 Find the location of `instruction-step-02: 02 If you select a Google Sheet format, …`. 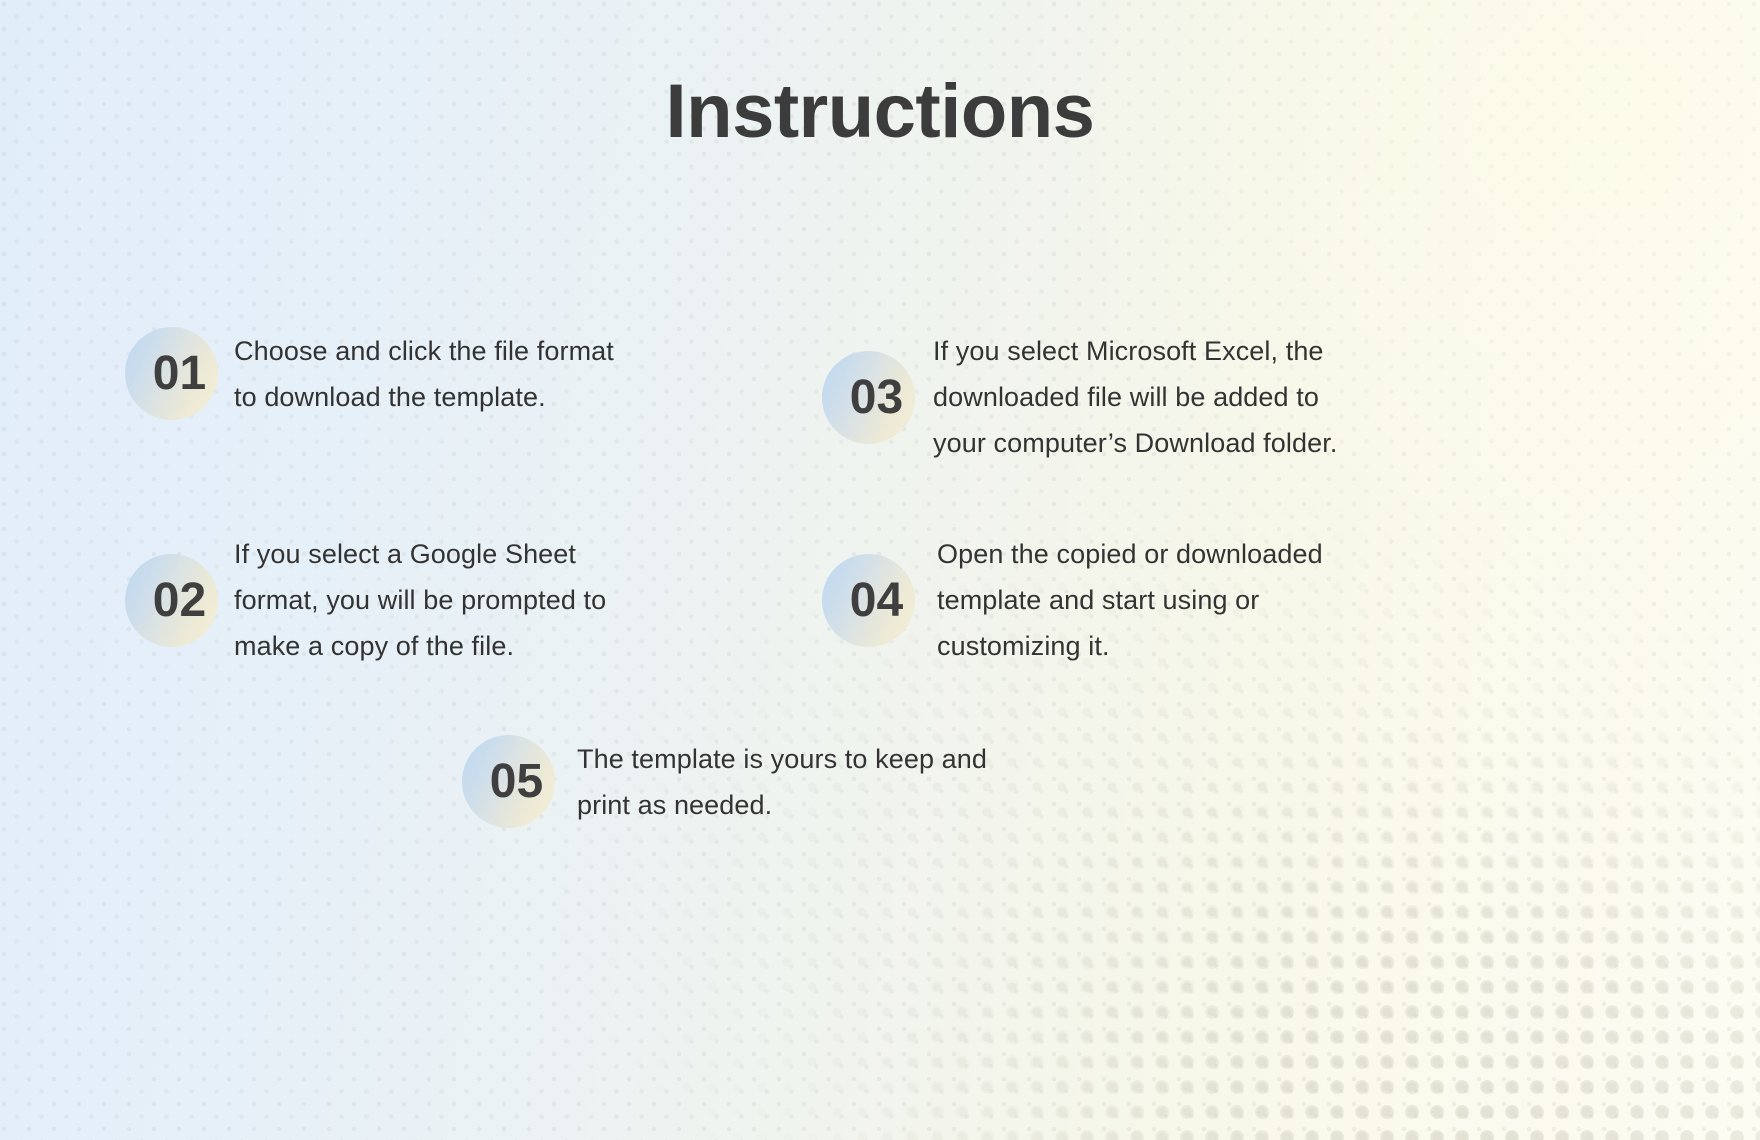

instruction-step-02: 02 If you select a Google Sheet format, … is located at coordinates (419, 600).